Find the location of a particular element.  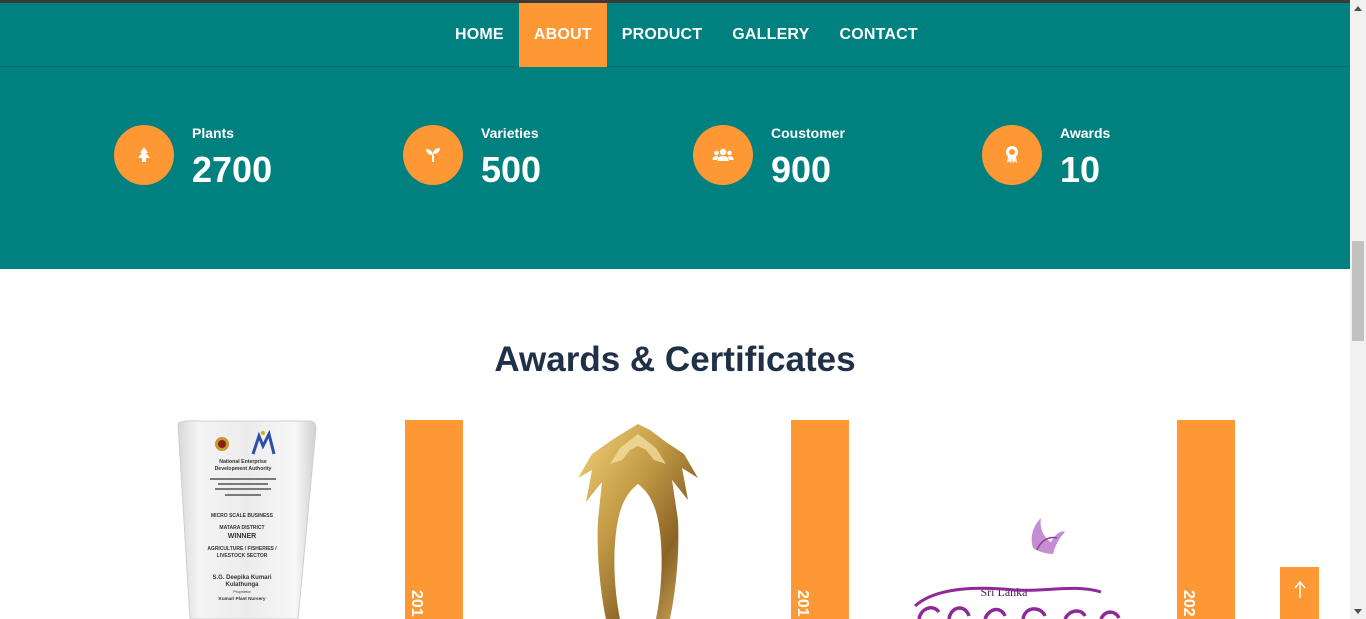

tree-icon is located at coordinates (144, 155).